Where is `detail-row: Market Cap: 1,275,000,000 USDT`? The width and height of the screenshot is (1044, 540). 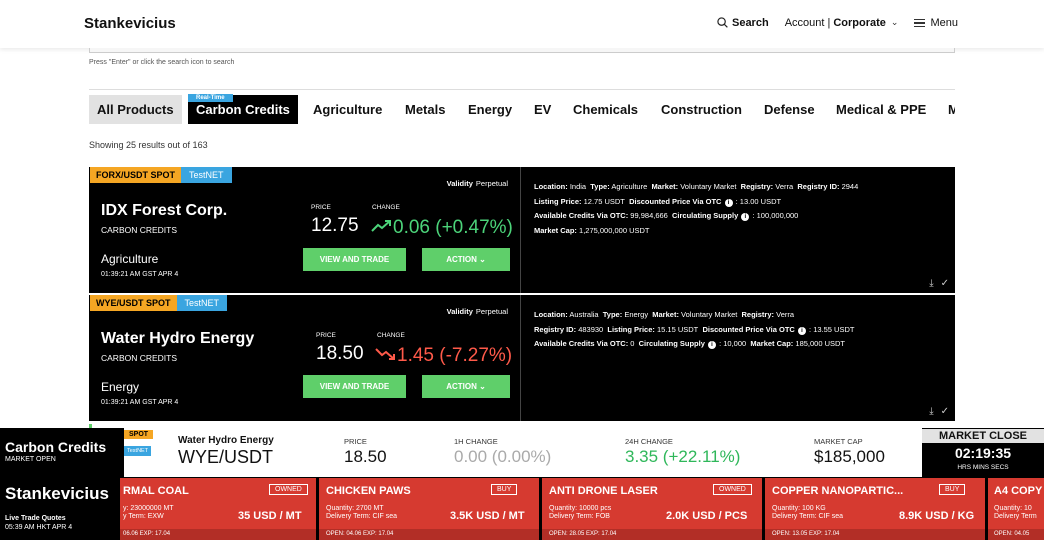 detail-row: Market Cap: 1,275,000,000 USDT is located at coordinates (739, 231).